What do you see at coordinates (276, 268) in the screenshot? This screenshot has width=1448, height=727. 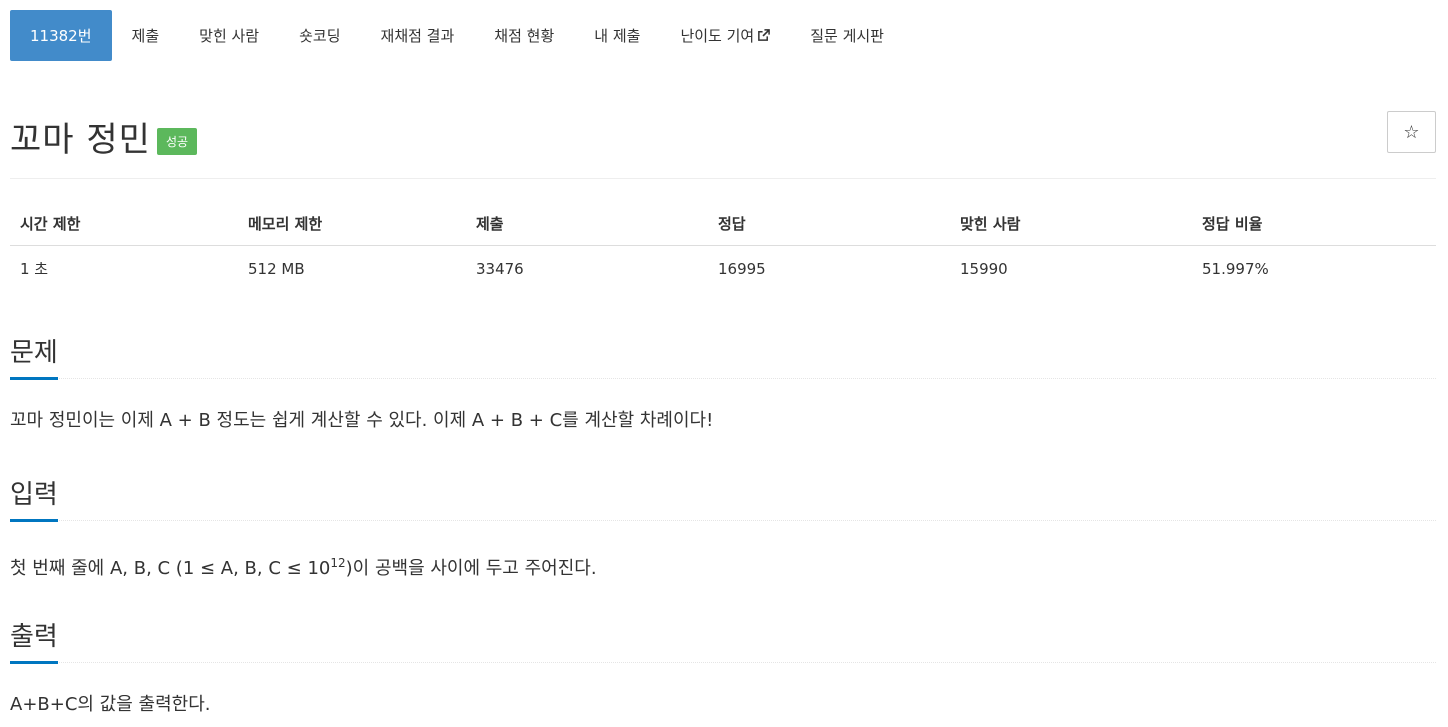 I see `cell-memory-limit: 512 MB` at bounding box center [276, 268].